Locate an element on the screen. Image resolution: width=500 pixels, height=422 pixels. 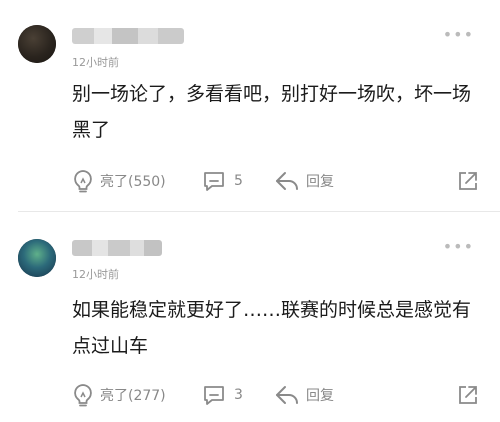
comment-text: 别一场论了，多看看吧，别打好一场吹，坏一场黑了 is located at coordinates (272, 112).